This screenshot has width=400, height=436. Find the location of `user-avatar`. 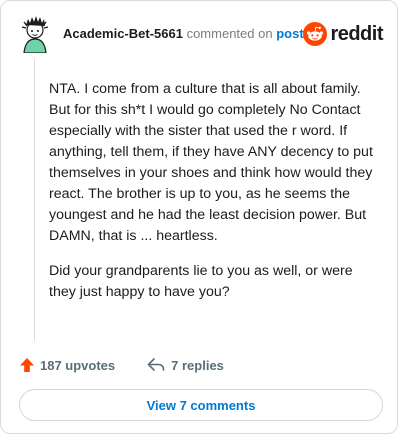

user-avatar is located at coordinates (35, 33).